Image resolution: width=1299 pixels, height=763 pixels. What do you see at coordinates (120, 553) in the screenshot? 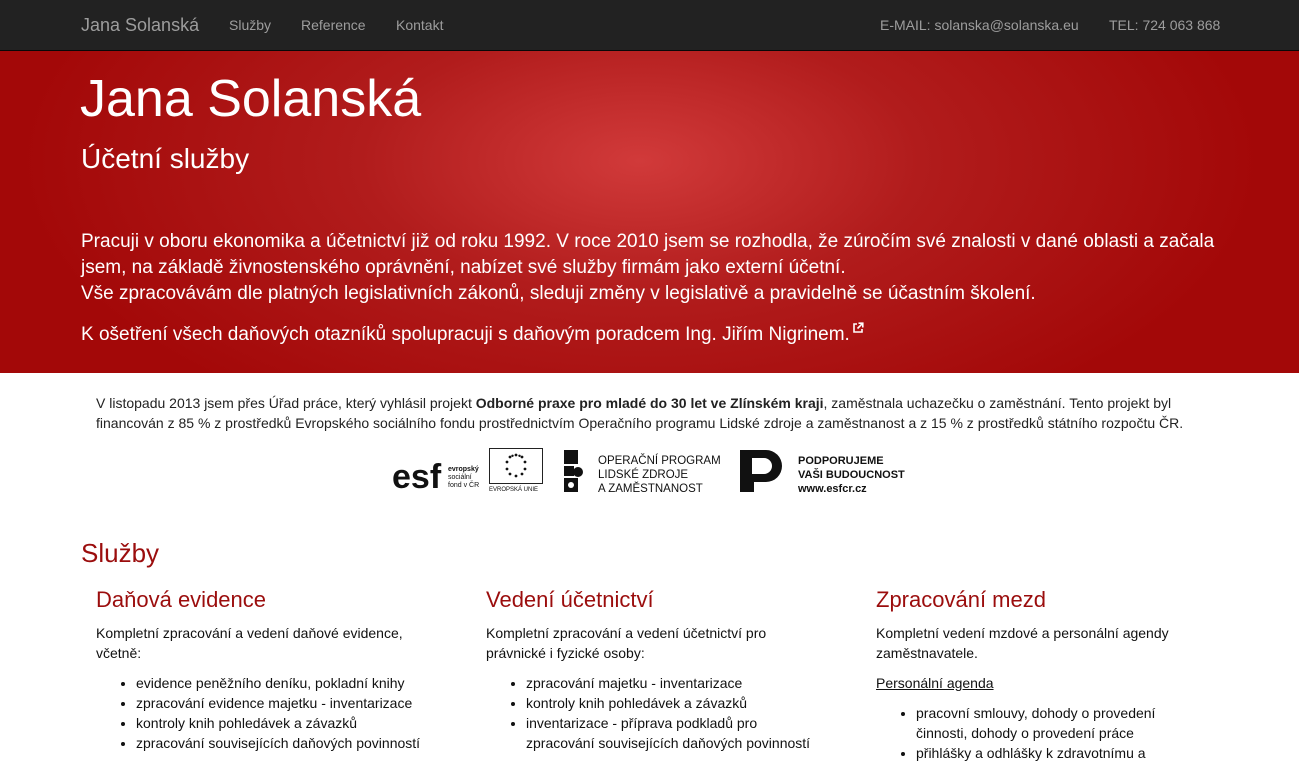
I see `services-title: Služby` at bounding box center [120, 553].